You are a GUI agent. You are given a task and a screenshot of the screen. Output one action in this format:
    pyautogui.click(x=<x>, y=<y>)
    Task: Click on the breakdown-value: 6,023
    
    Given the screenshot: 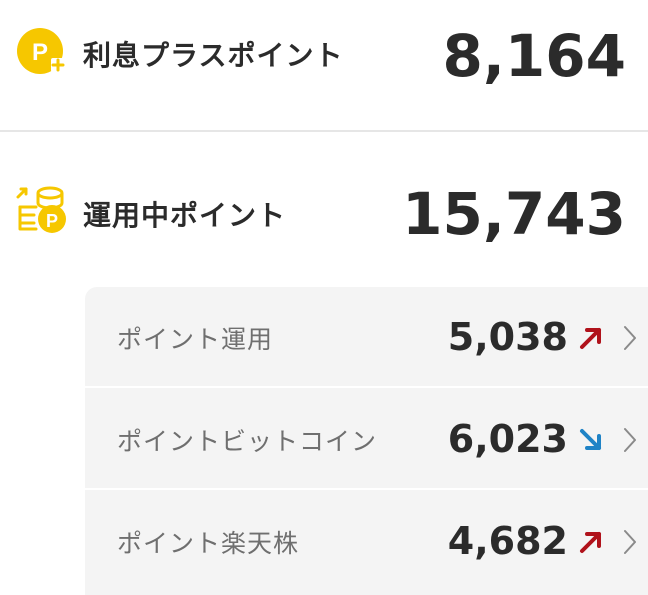 What is the action you would take?
    pyautogui.click(x=507, y=439)
    